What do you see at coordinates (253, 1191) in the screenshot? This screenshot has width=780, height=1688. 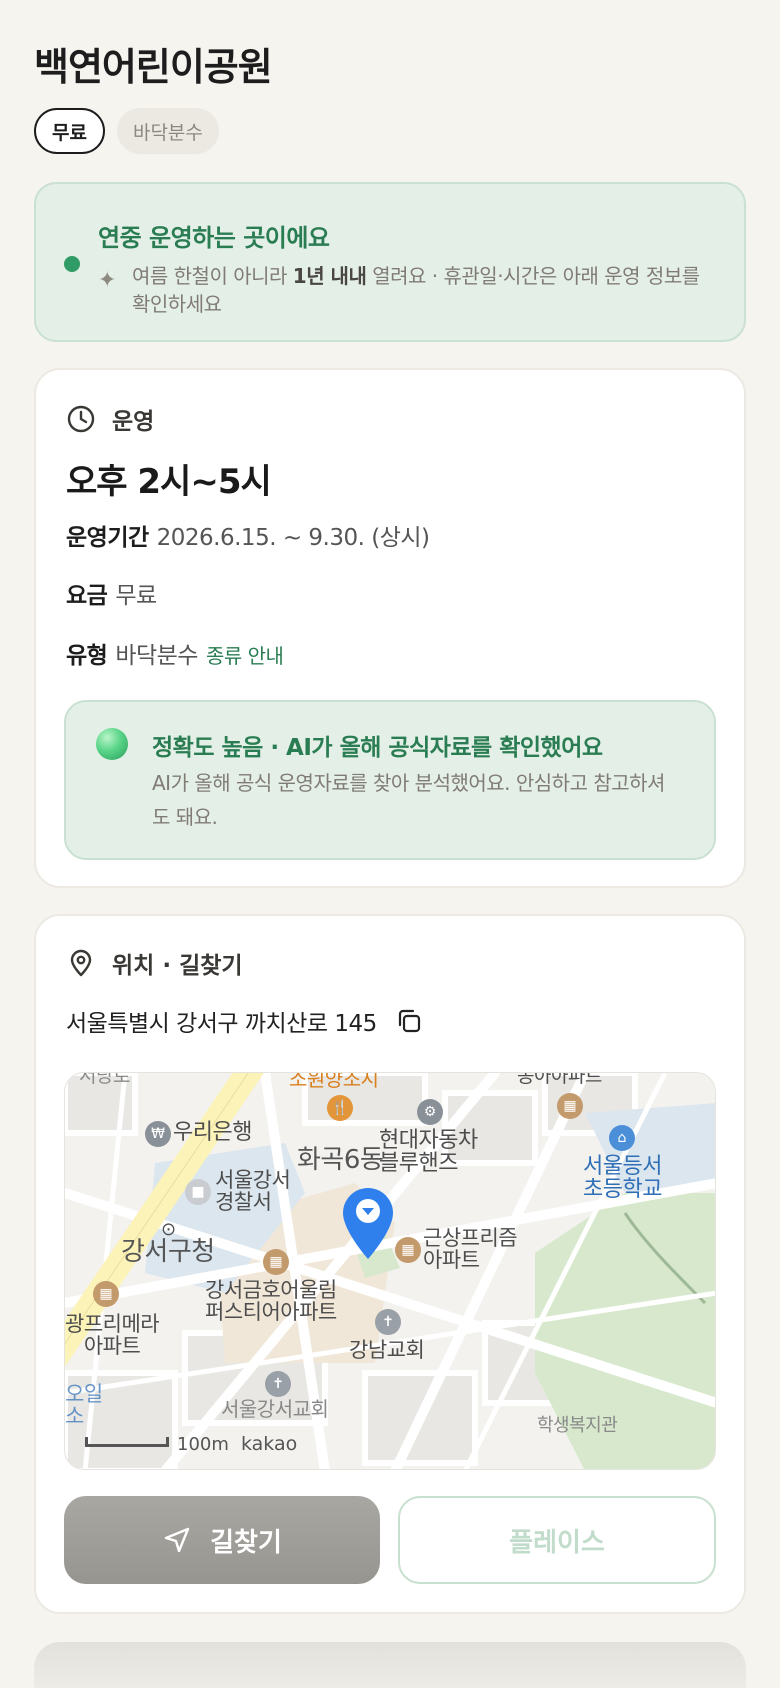 I see `map-label-police-station: 서울강서 경찰서` at bounding box center [253, 1191].